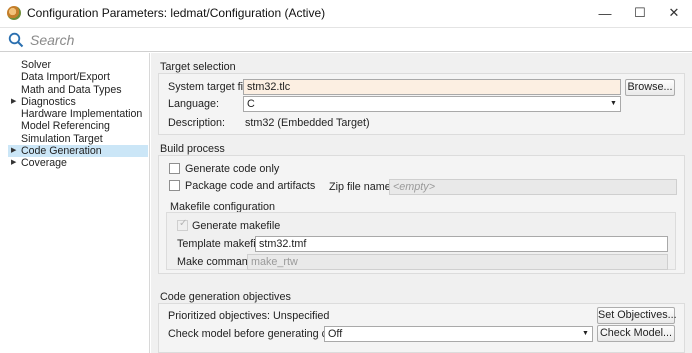 The width and height of the screenshot is (692, 353). What do you see at coordinates (197, 123) in the screenshot?
I see `description-label: Description:` at bounding box center [197, 123].